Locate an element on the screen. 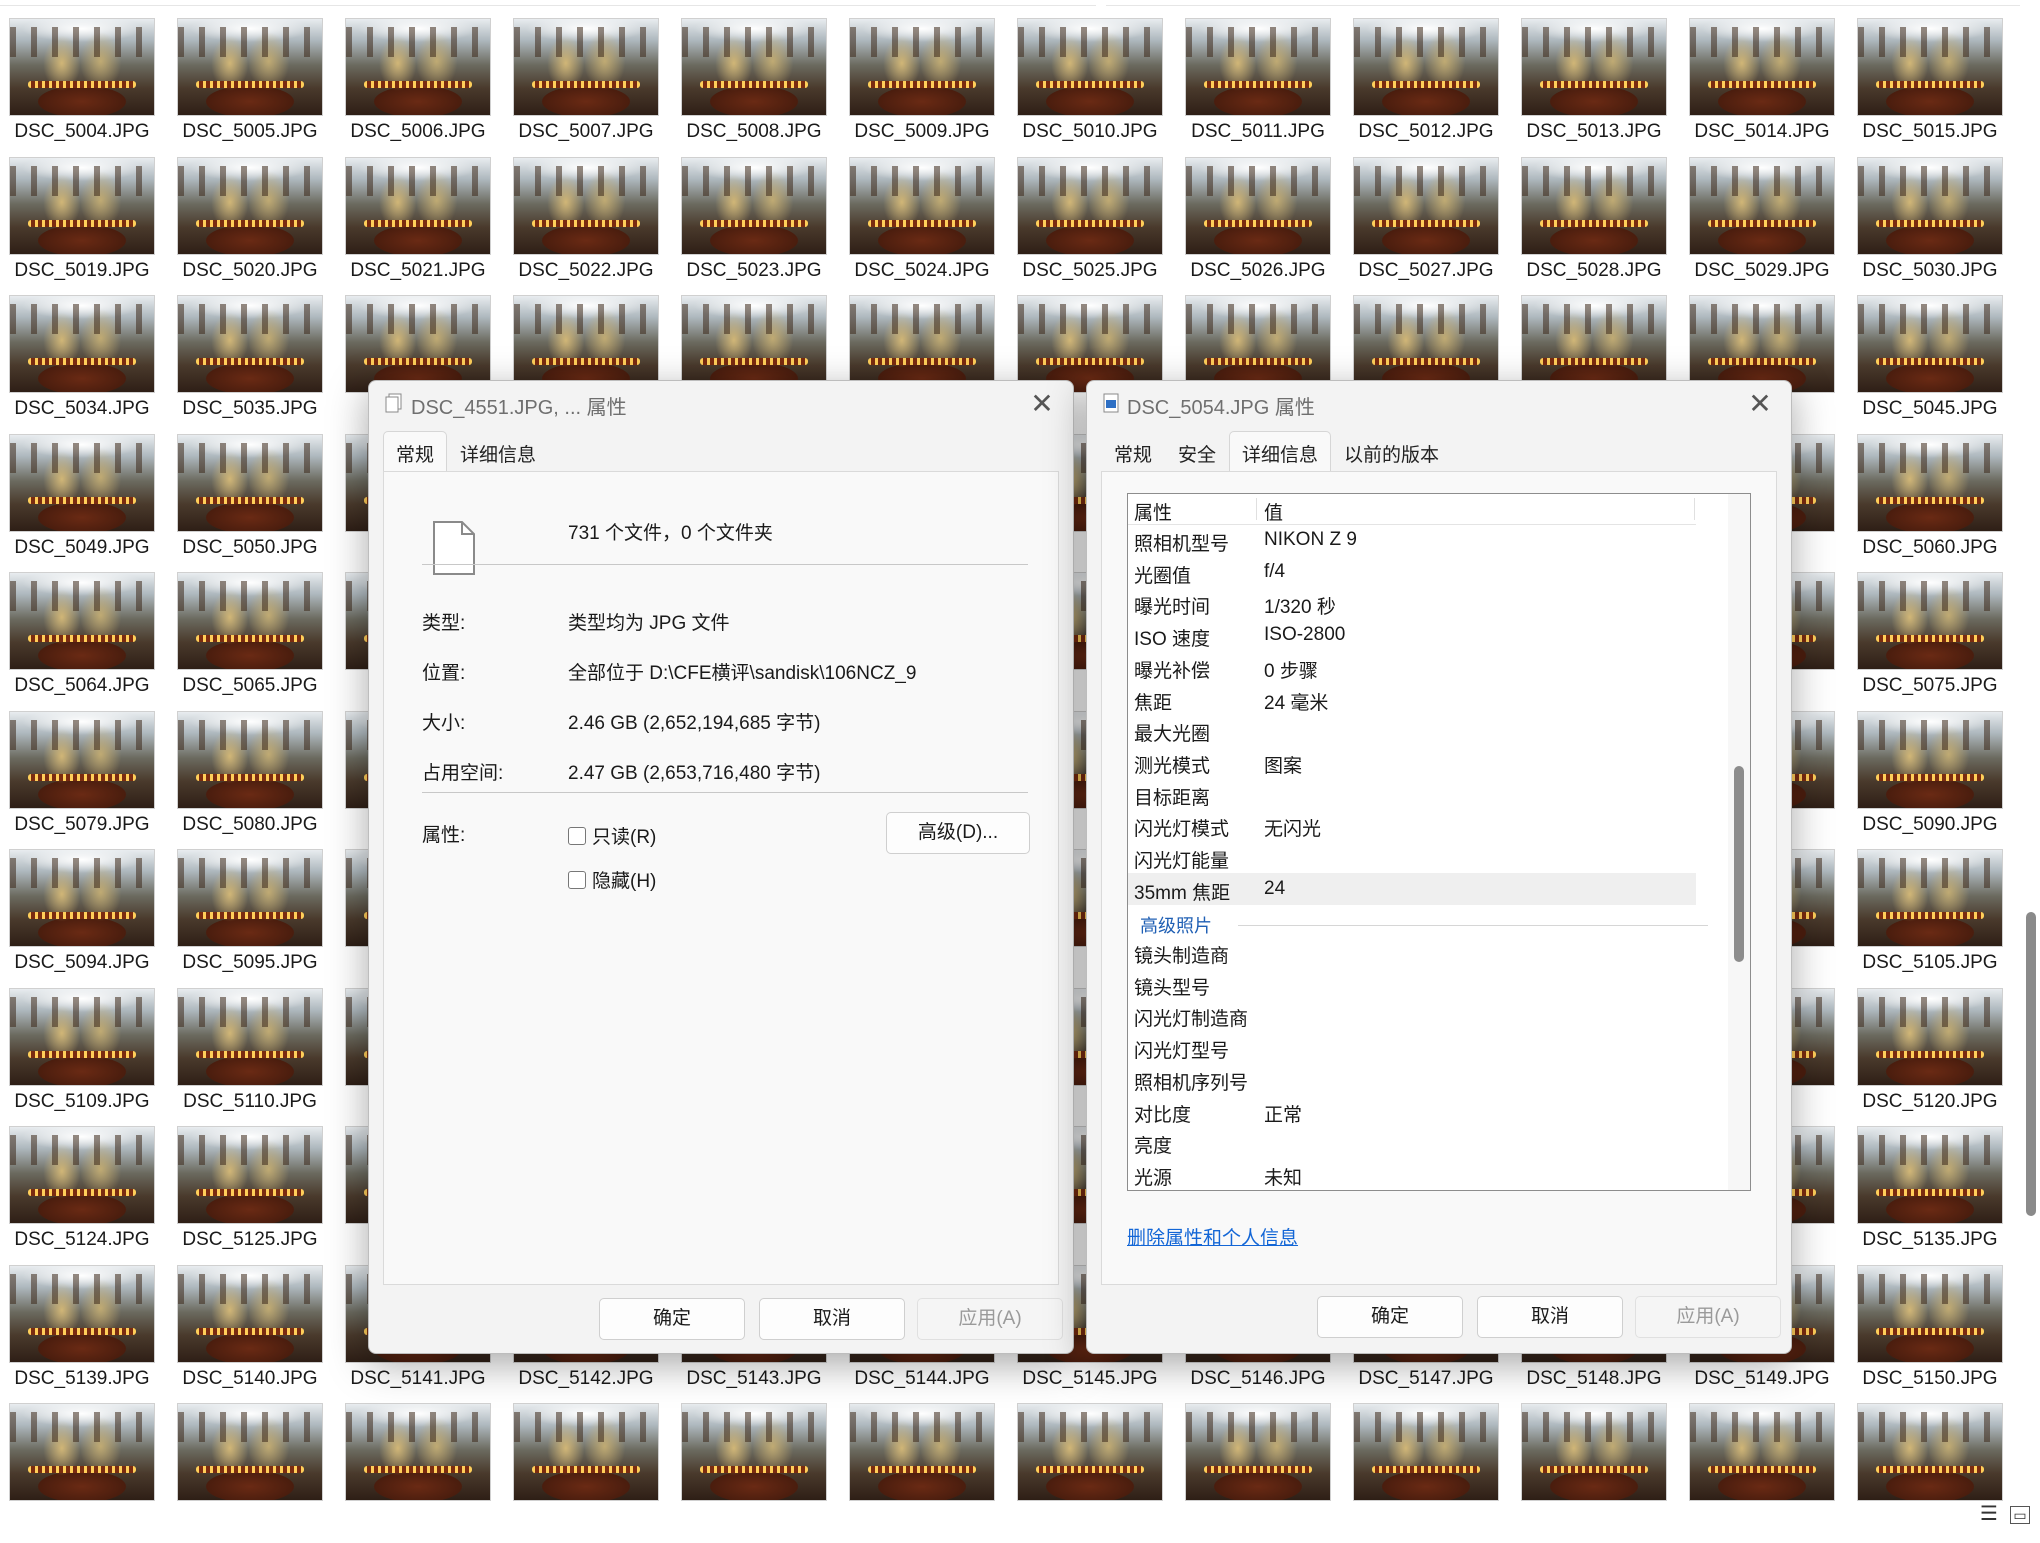 This screenshot has height=1543, width=2040. file-thumbnail: DSC_5079.JPG is located at coordinates (84, 781).